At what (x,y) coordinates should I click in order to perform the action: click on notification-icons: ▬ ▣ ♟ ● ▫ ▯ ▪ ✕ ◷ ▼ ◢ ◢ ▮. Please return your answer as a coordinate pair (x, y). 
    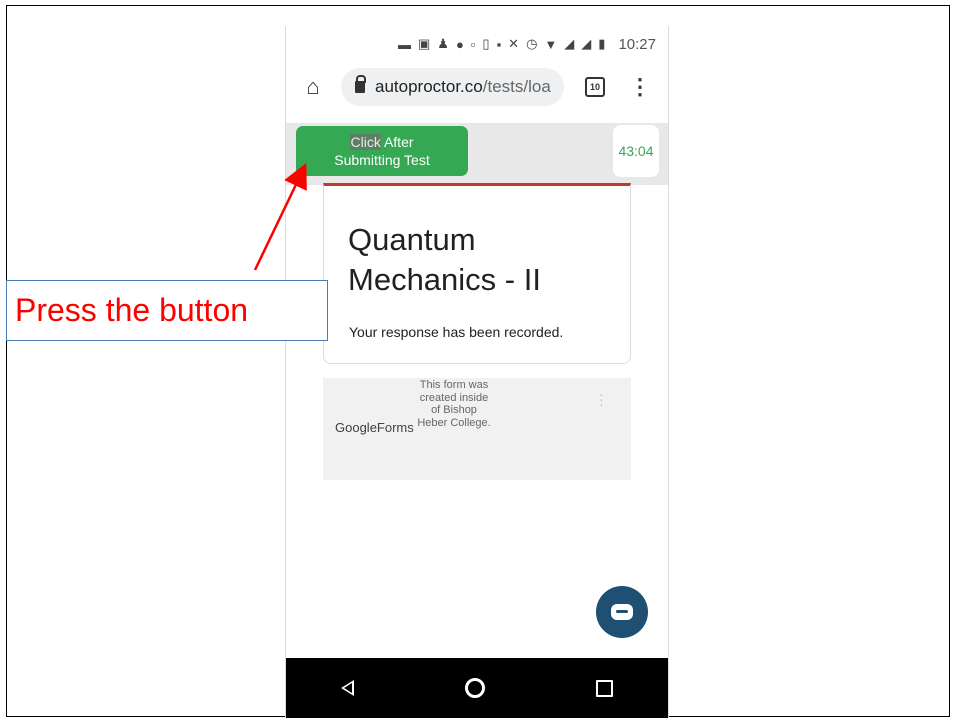
    Looking at the image, I should click on (502, 44).